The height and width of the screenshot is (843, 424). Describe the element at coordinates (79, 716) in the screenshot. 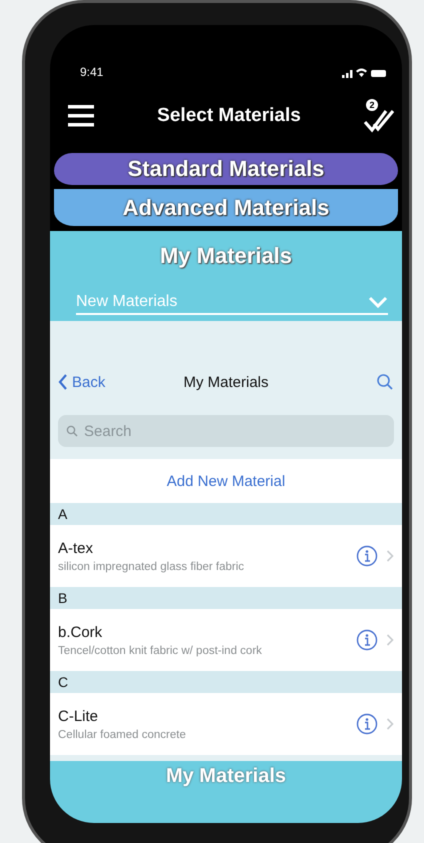

I see `material-name: C-Lite` at that location.